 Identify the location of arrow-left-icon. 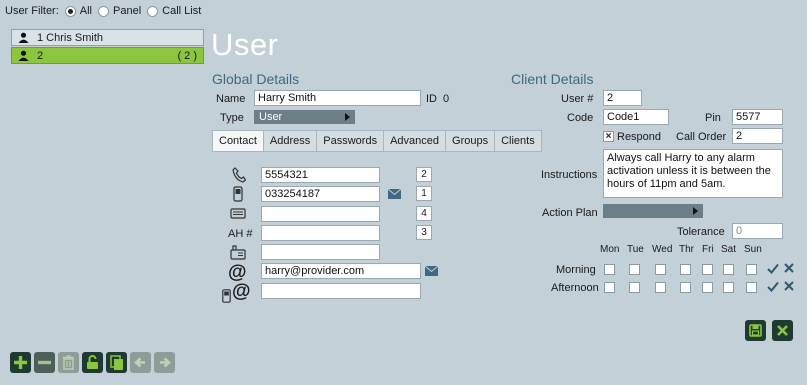
(139, 362).